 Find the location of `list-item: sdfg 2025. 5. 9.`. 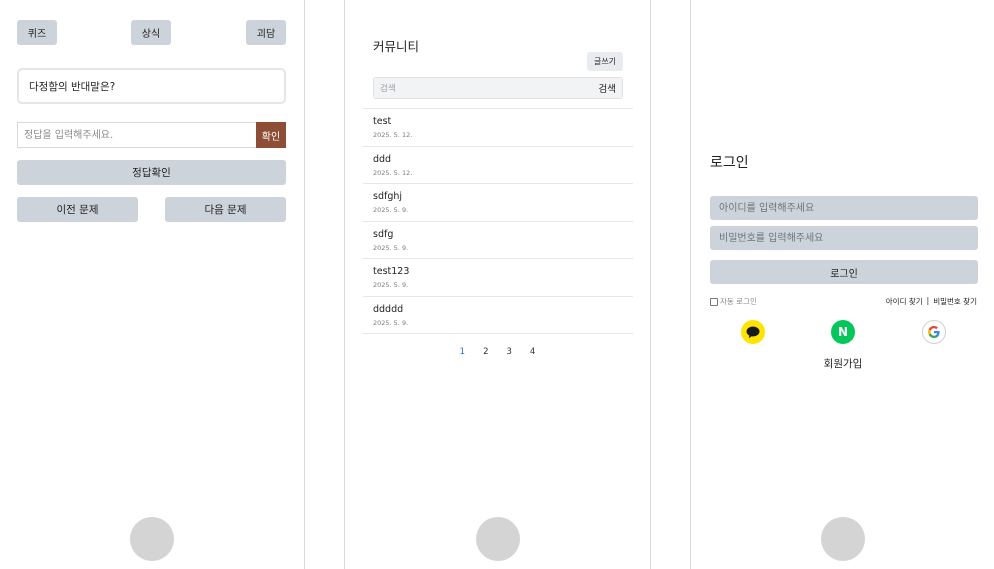

list-item: sdfg 2025. 5. 9. is located at coordinates (498, 240).